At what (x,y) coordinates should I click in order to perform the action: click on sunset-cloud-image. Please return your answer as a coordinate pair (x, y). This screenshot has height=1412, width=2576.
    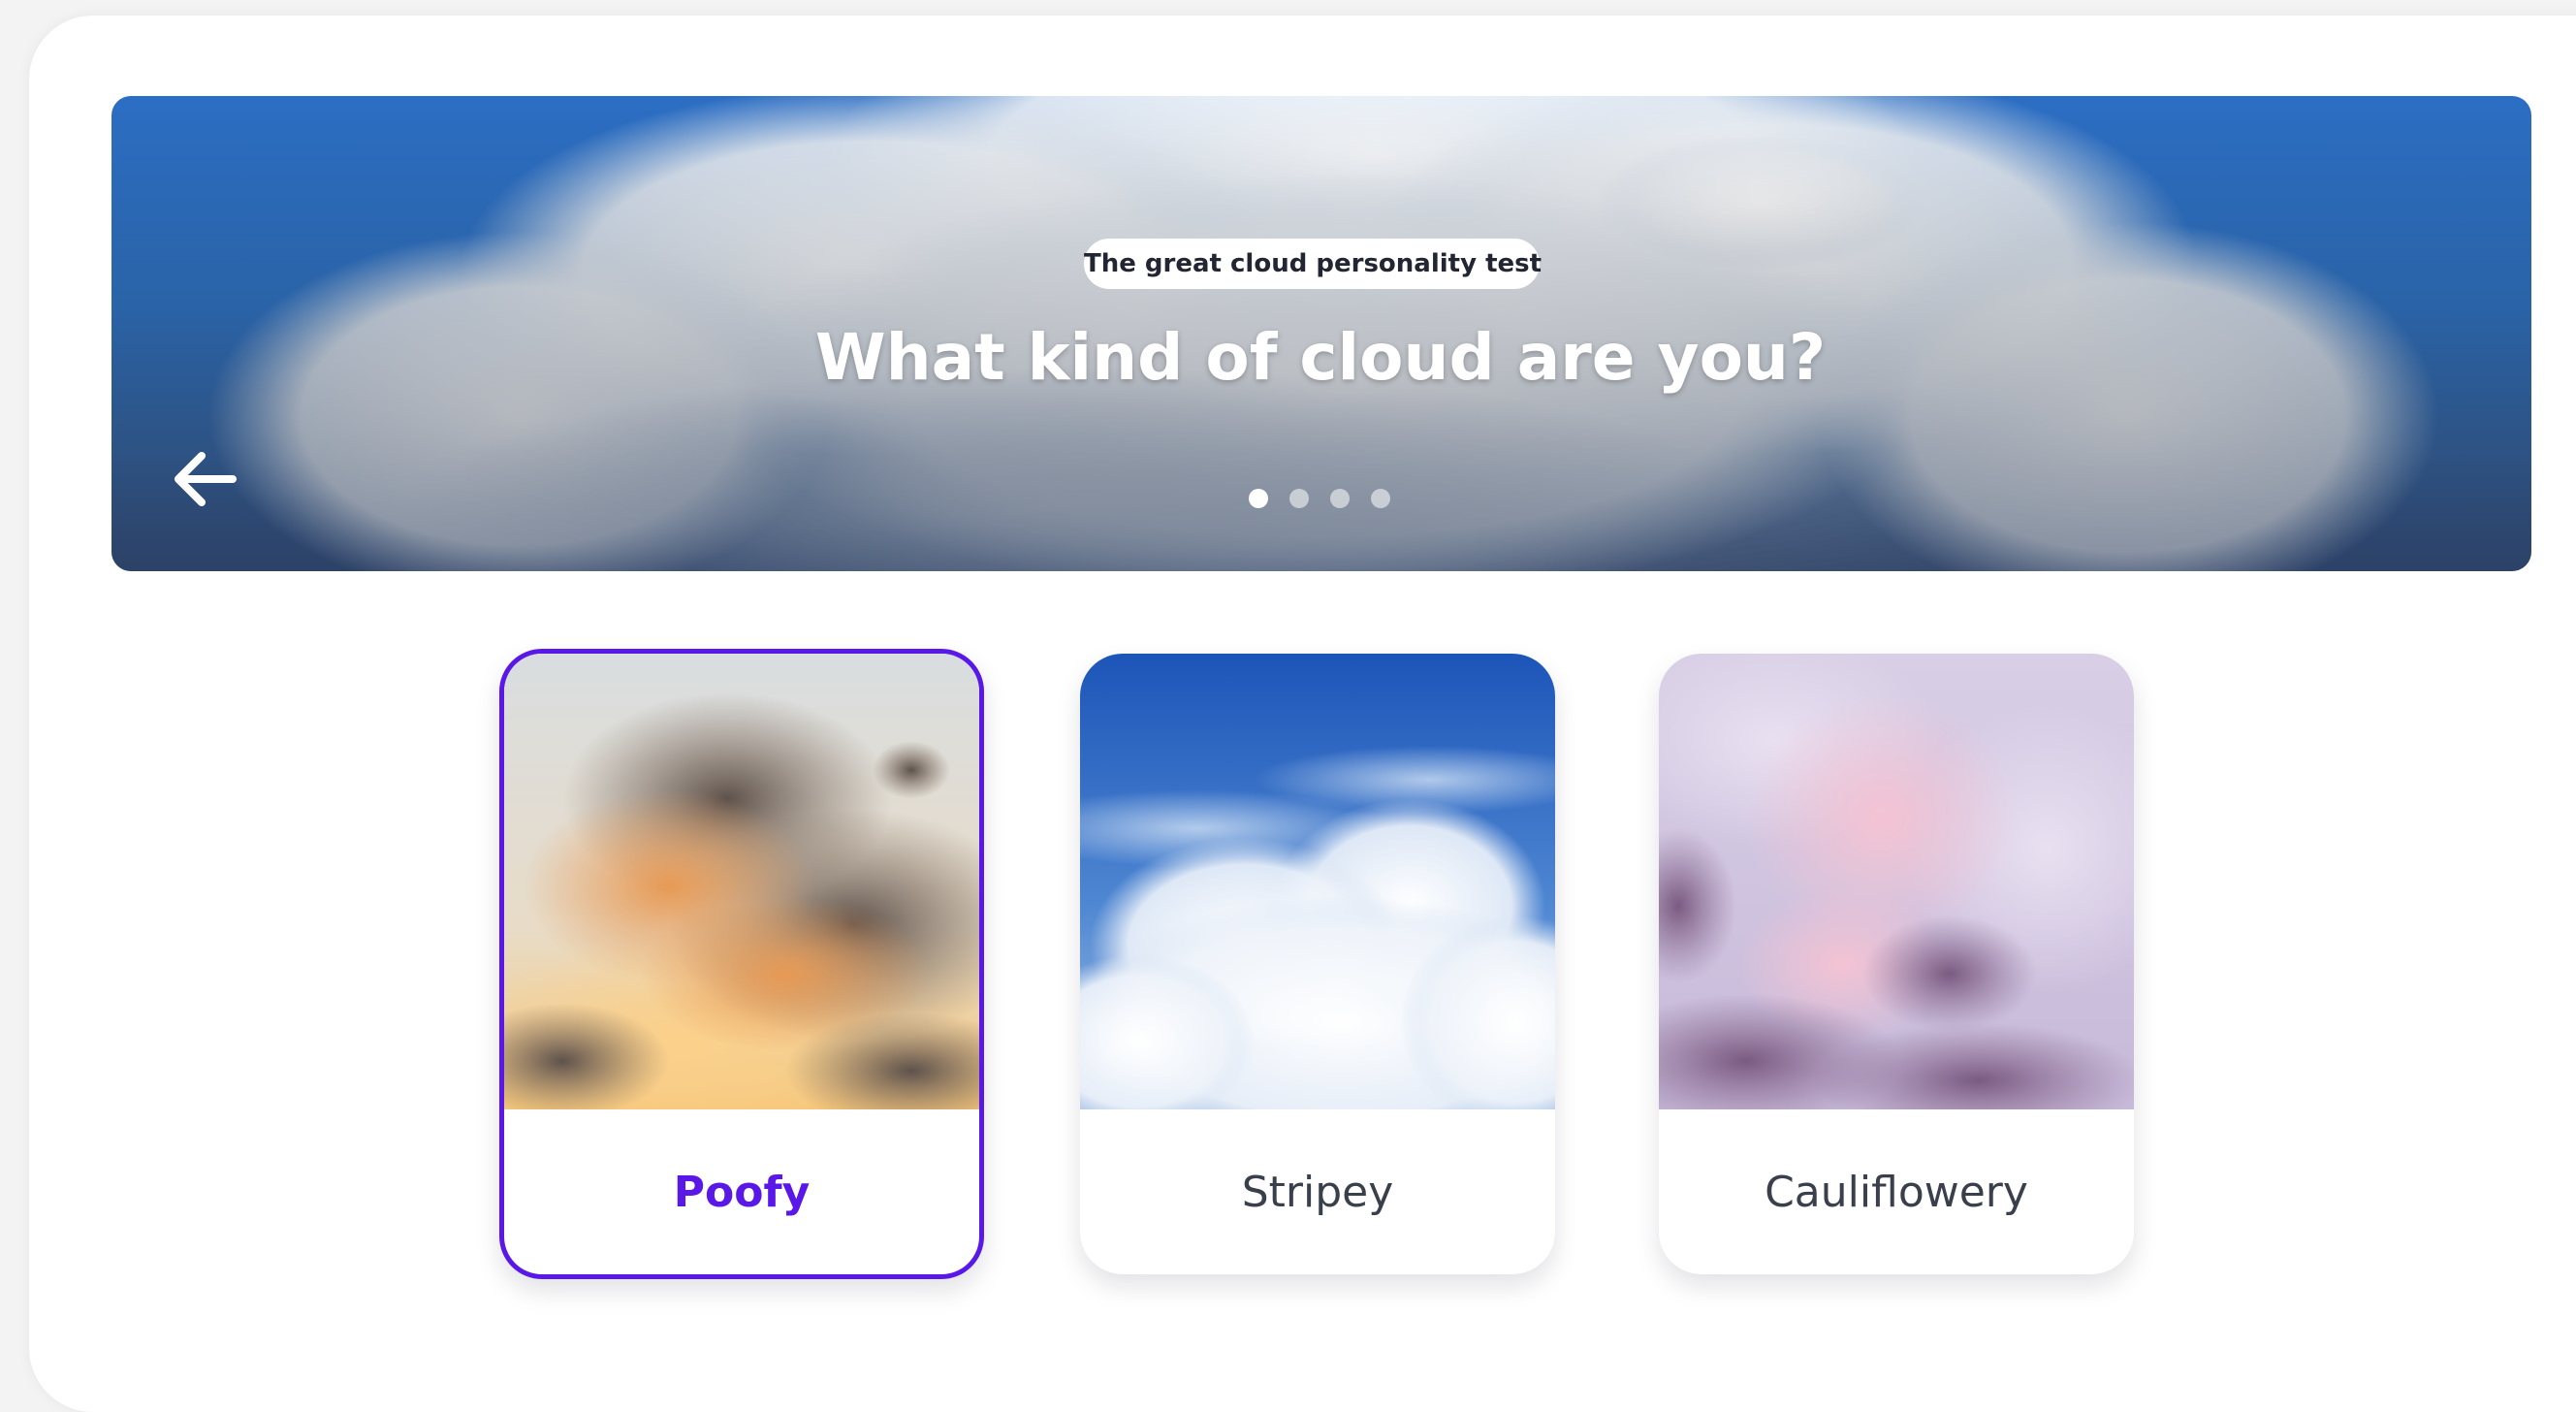
    Looking at the image, I should click on (742, 881).